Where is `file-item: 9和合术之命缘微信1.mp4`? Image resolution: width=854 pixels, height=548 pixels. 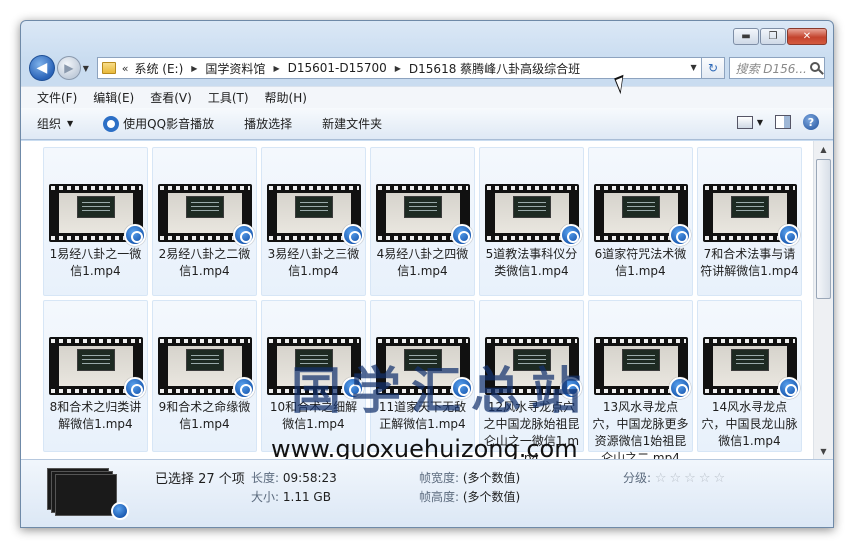 file-item: 9和合术之命缘微信1.mp4 is located at coordinates (204, 376).